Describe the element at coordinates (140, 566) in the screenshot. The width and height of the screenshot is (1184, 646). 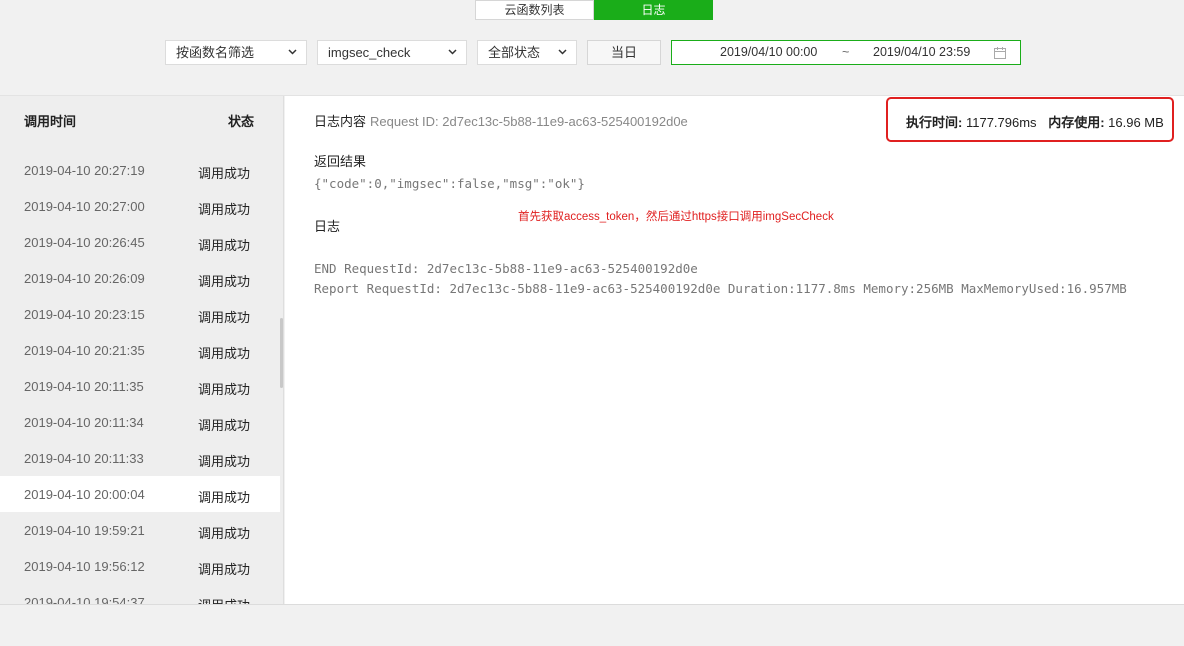
I see `list-item: 2019-04-10 19:56:12 调用成功` at that location.